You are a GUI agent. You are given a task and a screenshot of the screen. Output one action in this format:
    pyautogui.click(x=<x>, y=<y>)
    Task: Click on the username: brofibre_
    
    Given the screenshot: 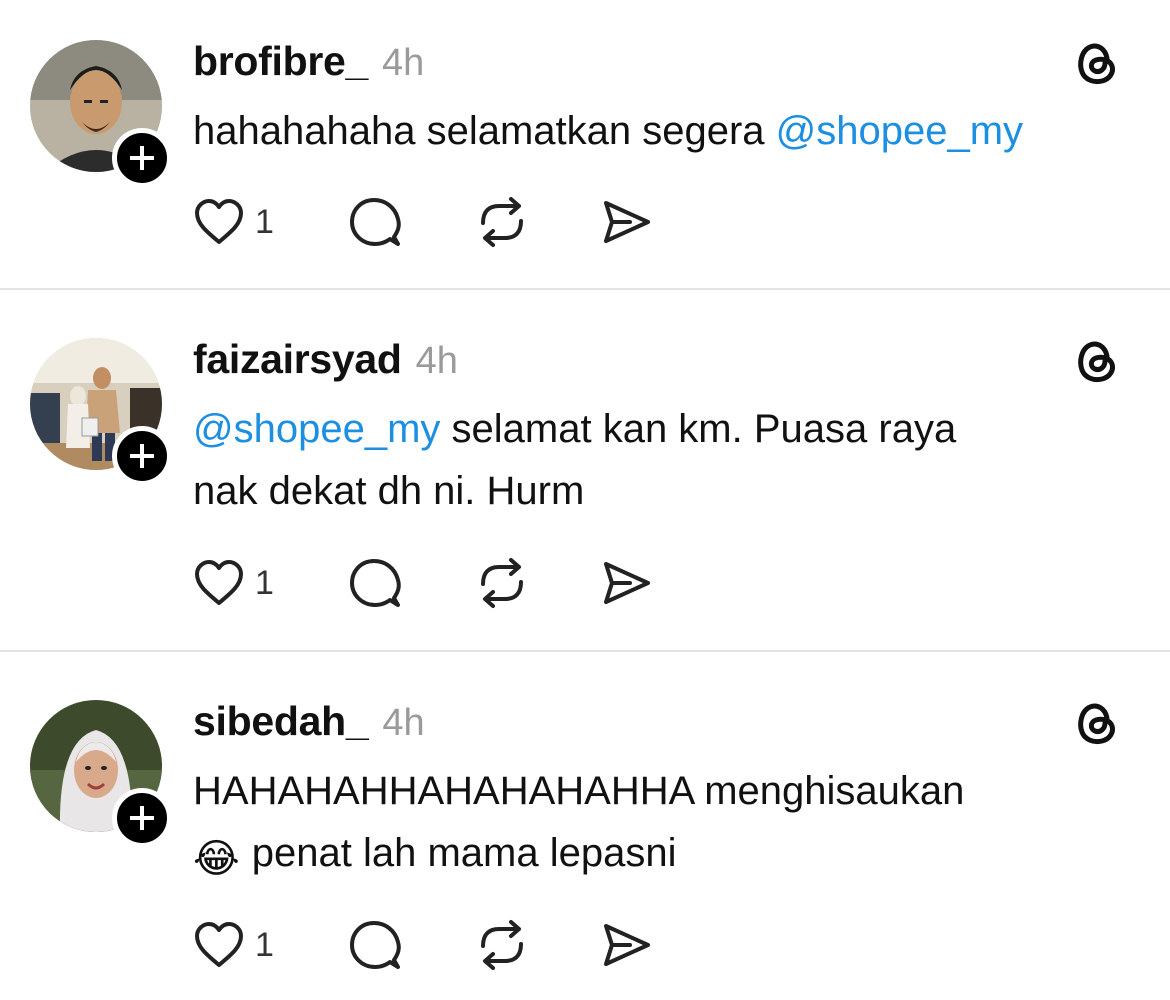 What is the action you would take?
    pyautogui.click(x=280, y=61)
    